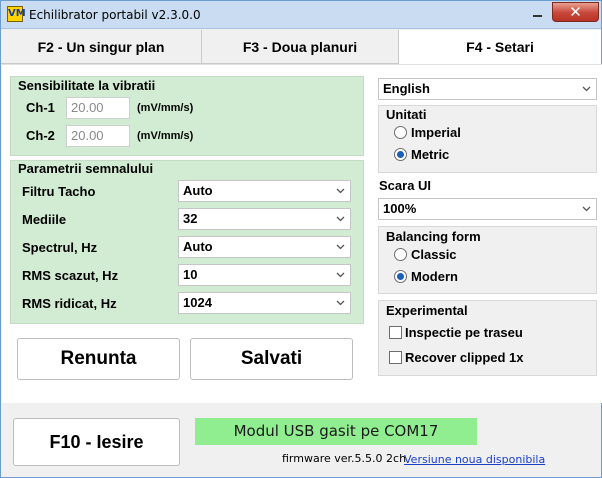 This screenshot has width=602, height=478. I want to click on averages-value: 32, so click(190, 218).